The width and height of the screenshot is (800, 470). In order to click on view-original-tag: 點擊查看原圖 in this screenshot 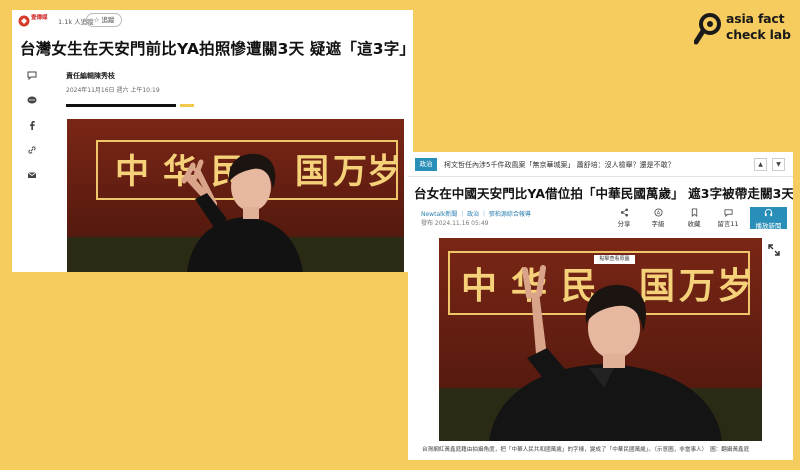, I will do `click(614, 259)`.